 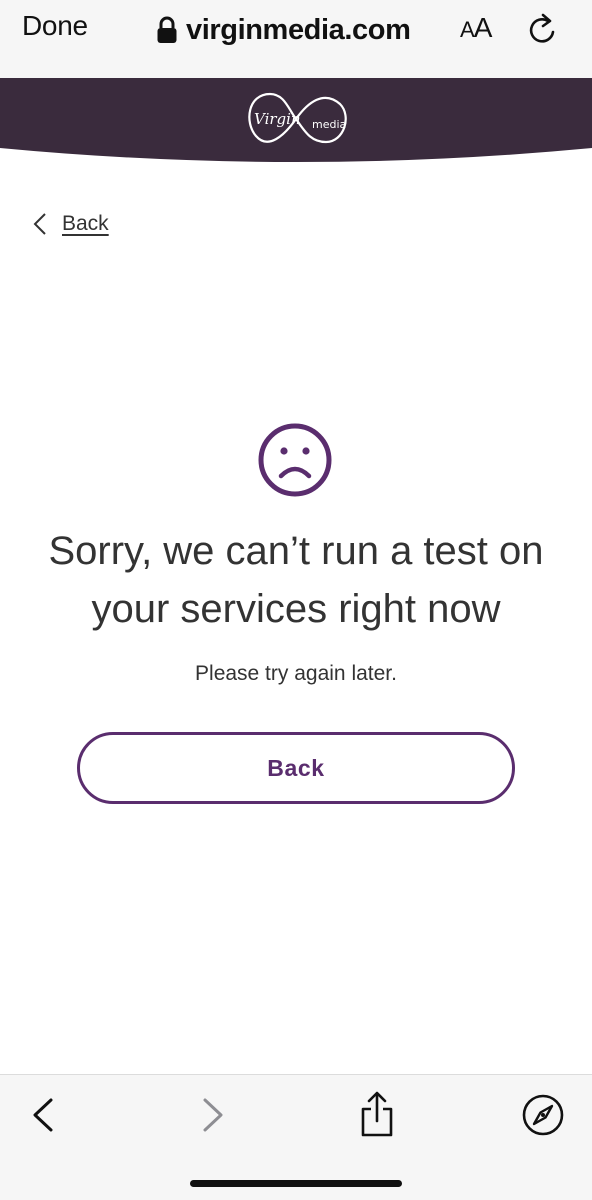 I want to click on error-message: Please try again later., so click(x=296, y=673).